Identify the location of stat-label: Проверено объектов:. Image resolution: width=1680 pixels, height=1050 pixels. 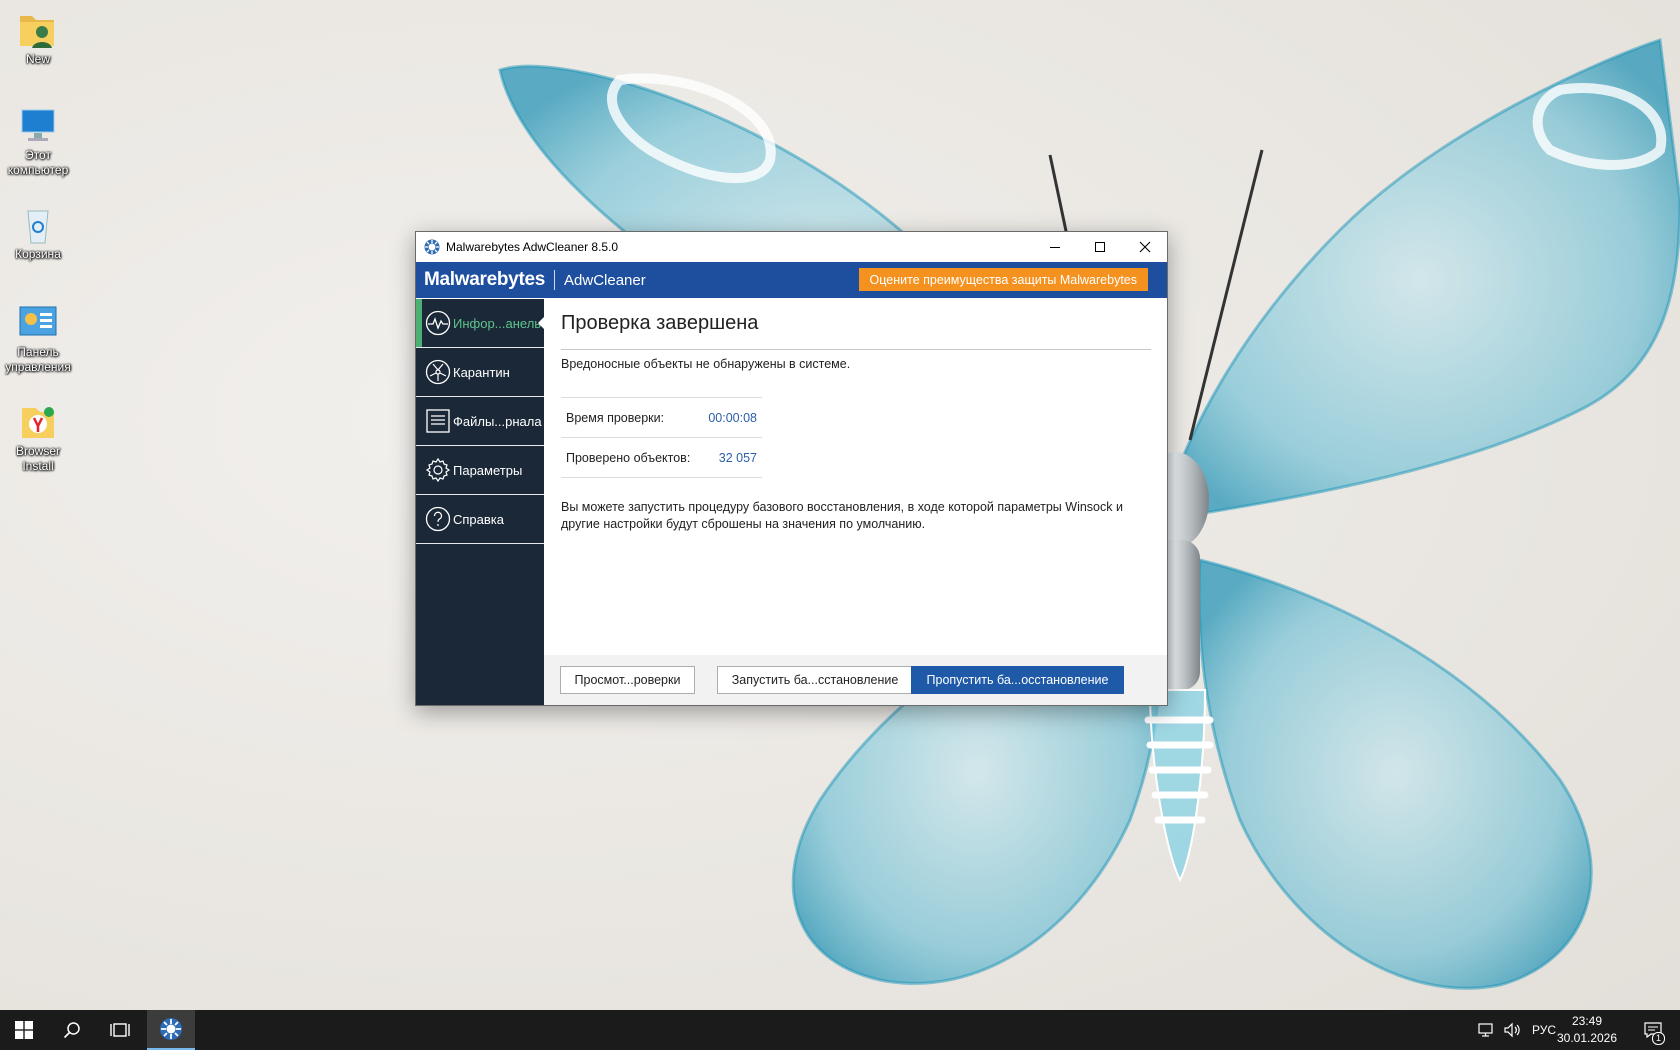
(628, 457).